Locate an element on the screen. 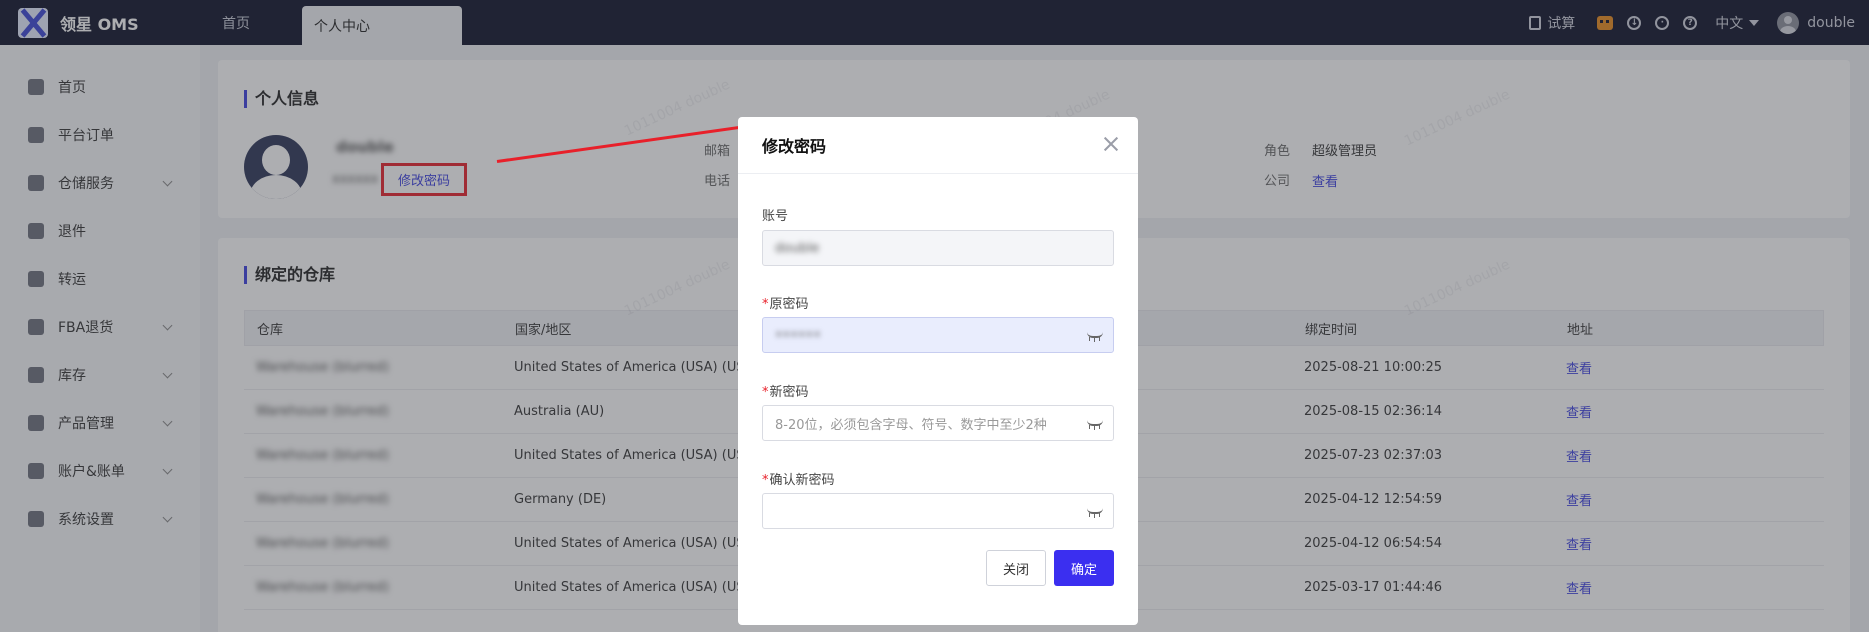 This screenshot has width=1869, height=632. confirm-password-label: *确认新密码 is located at coordinates (798, 478).